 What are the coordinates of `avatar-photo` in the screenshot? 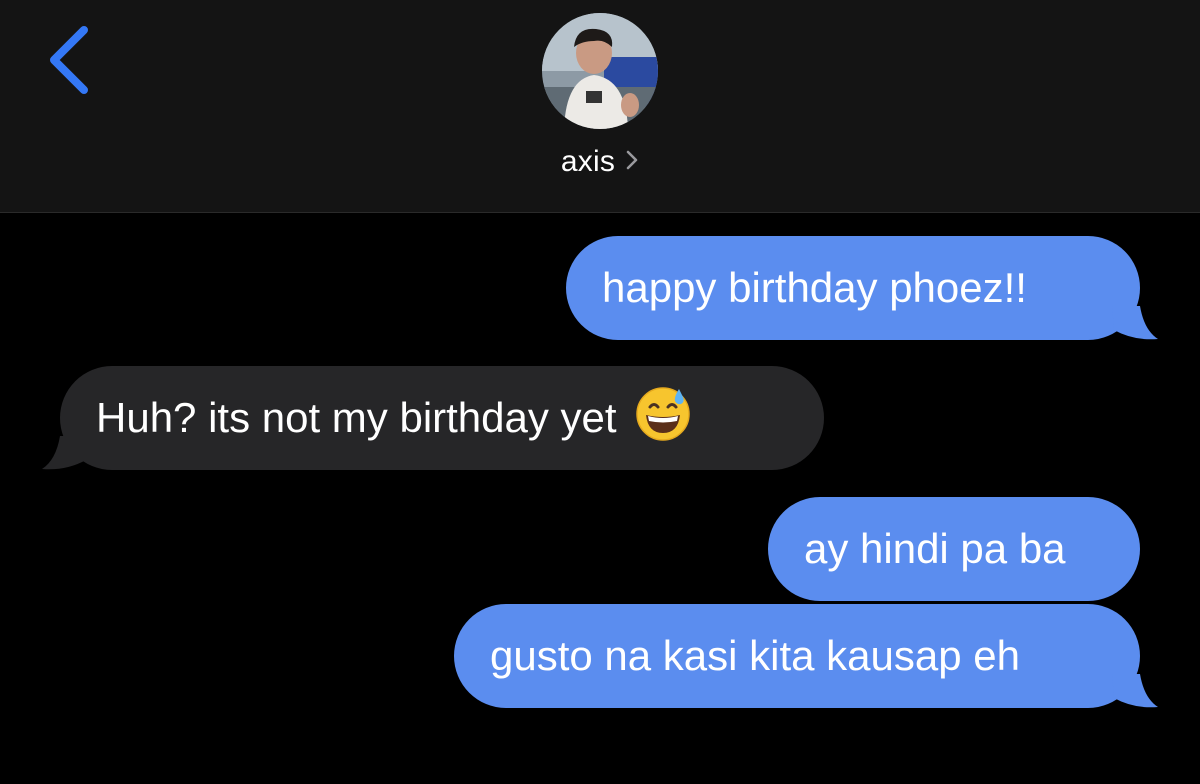 It's located at (600, 71).